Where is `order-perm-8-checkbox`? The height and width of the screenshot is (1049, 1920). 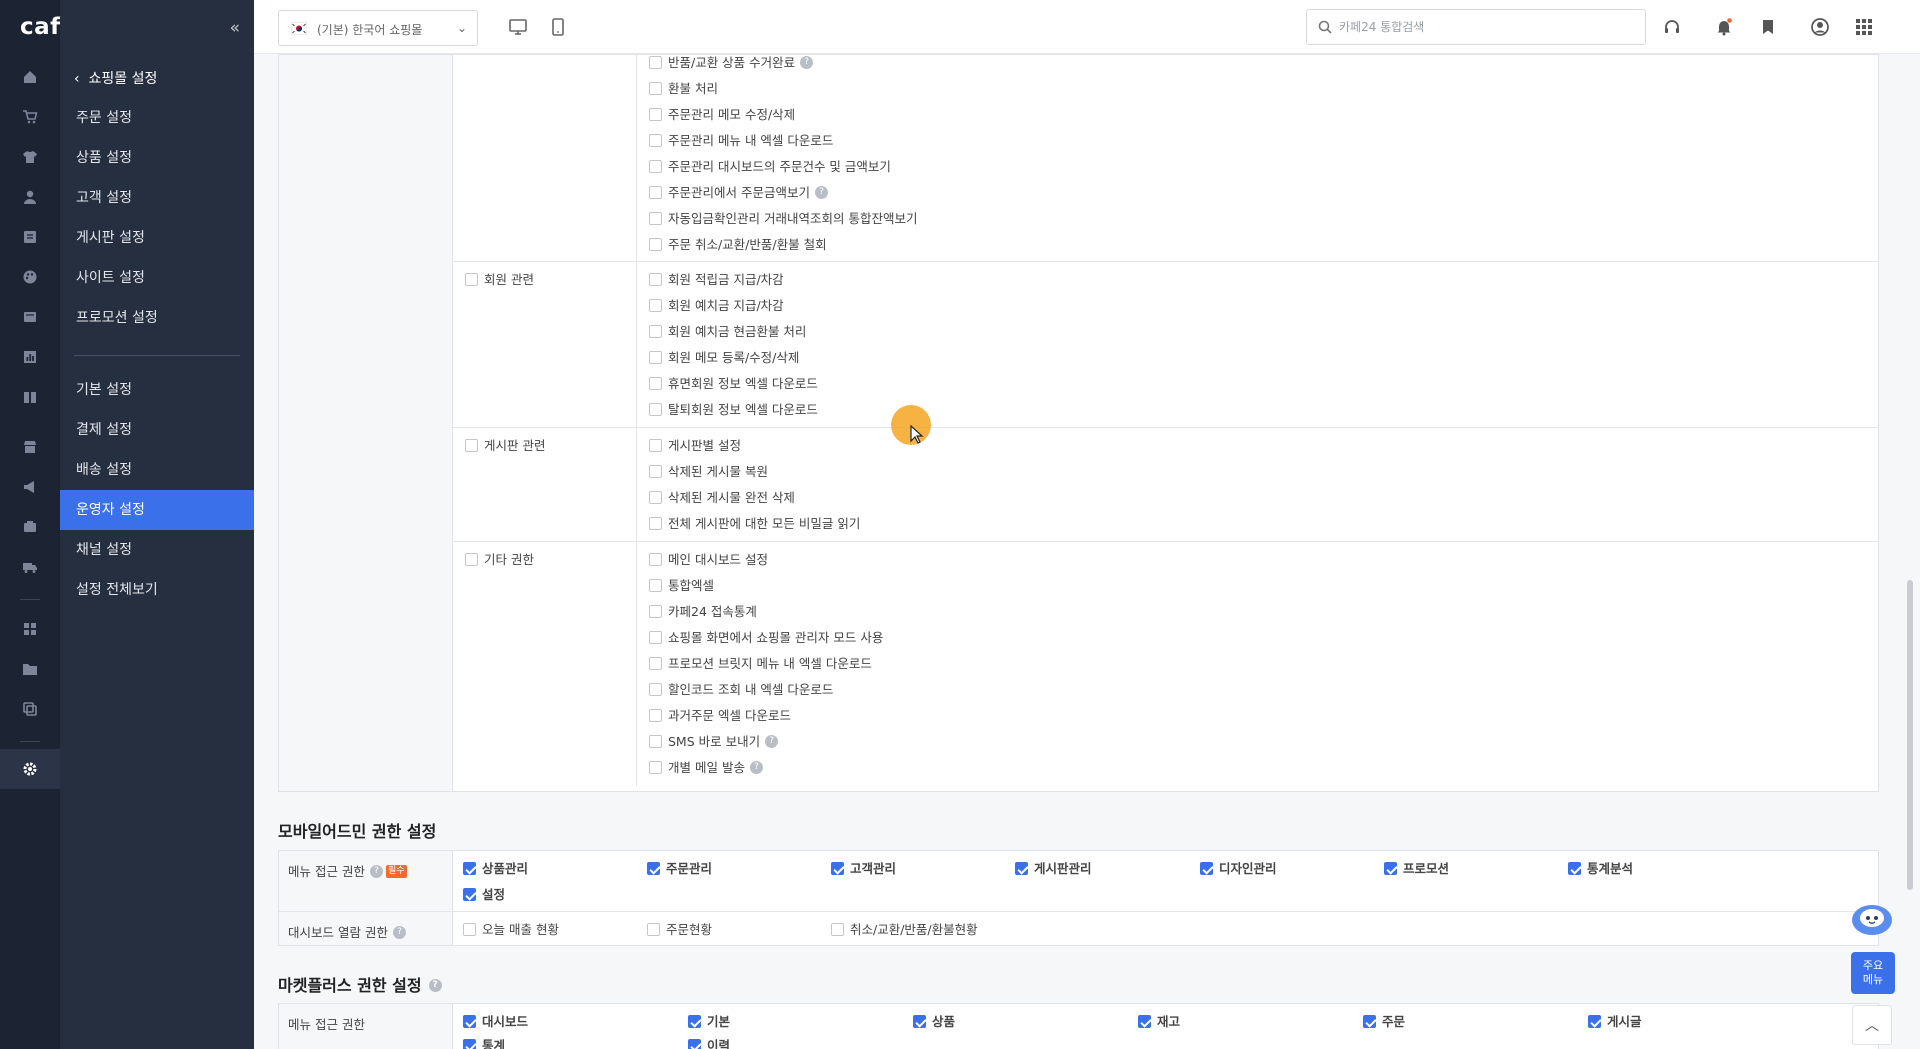
order-perm-8-checkbox is located at coordinates (655, 244).